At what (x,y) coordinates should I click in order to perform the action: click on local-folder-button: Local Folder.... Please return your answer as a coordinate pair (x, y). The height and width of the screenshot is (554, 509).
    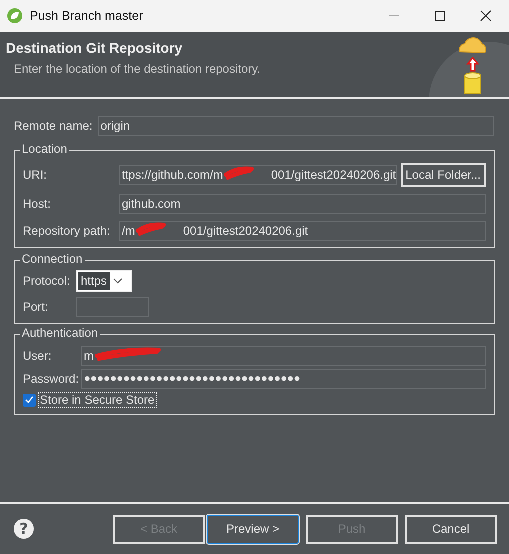
    Looking at the image, I should click on (443, 175).